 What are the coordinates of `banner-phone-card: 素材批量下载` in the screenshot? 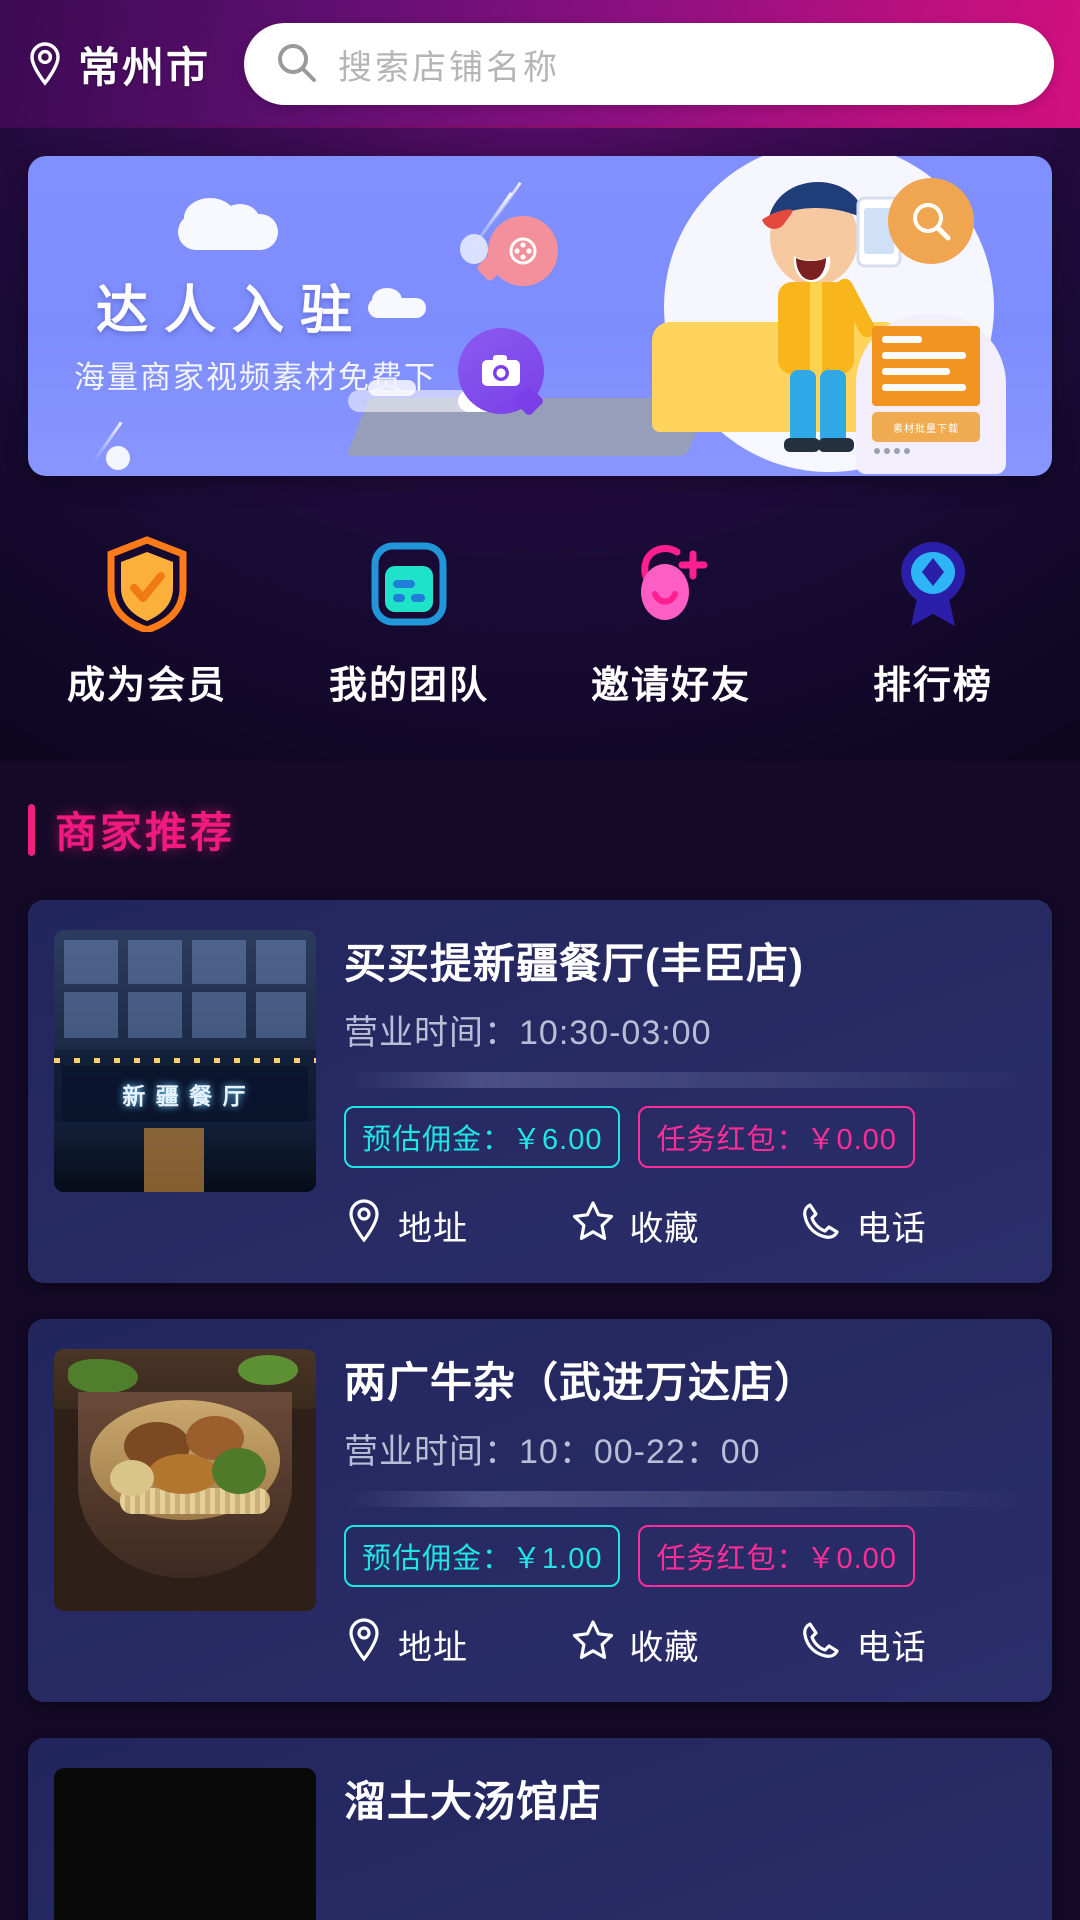 It's located at (931, 394).